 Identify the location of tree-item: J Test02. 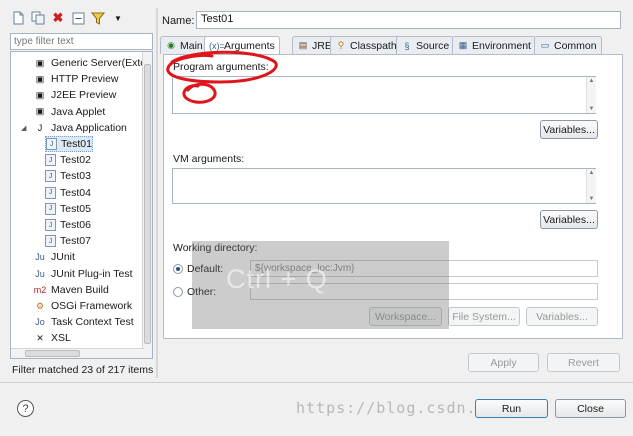
(68, 160).